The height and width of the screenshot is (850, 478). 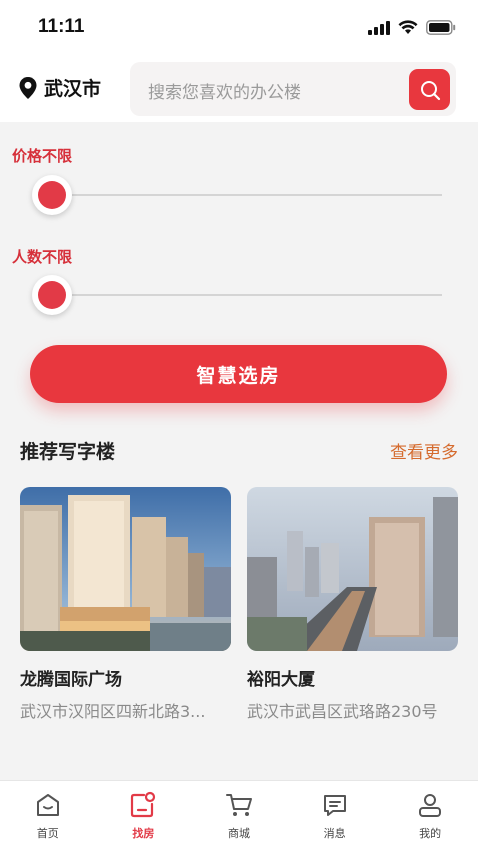 What do you see at coordinates (408, 27) in the screenshot?
I see `wifi-icon` at bounding box center [408, 27].